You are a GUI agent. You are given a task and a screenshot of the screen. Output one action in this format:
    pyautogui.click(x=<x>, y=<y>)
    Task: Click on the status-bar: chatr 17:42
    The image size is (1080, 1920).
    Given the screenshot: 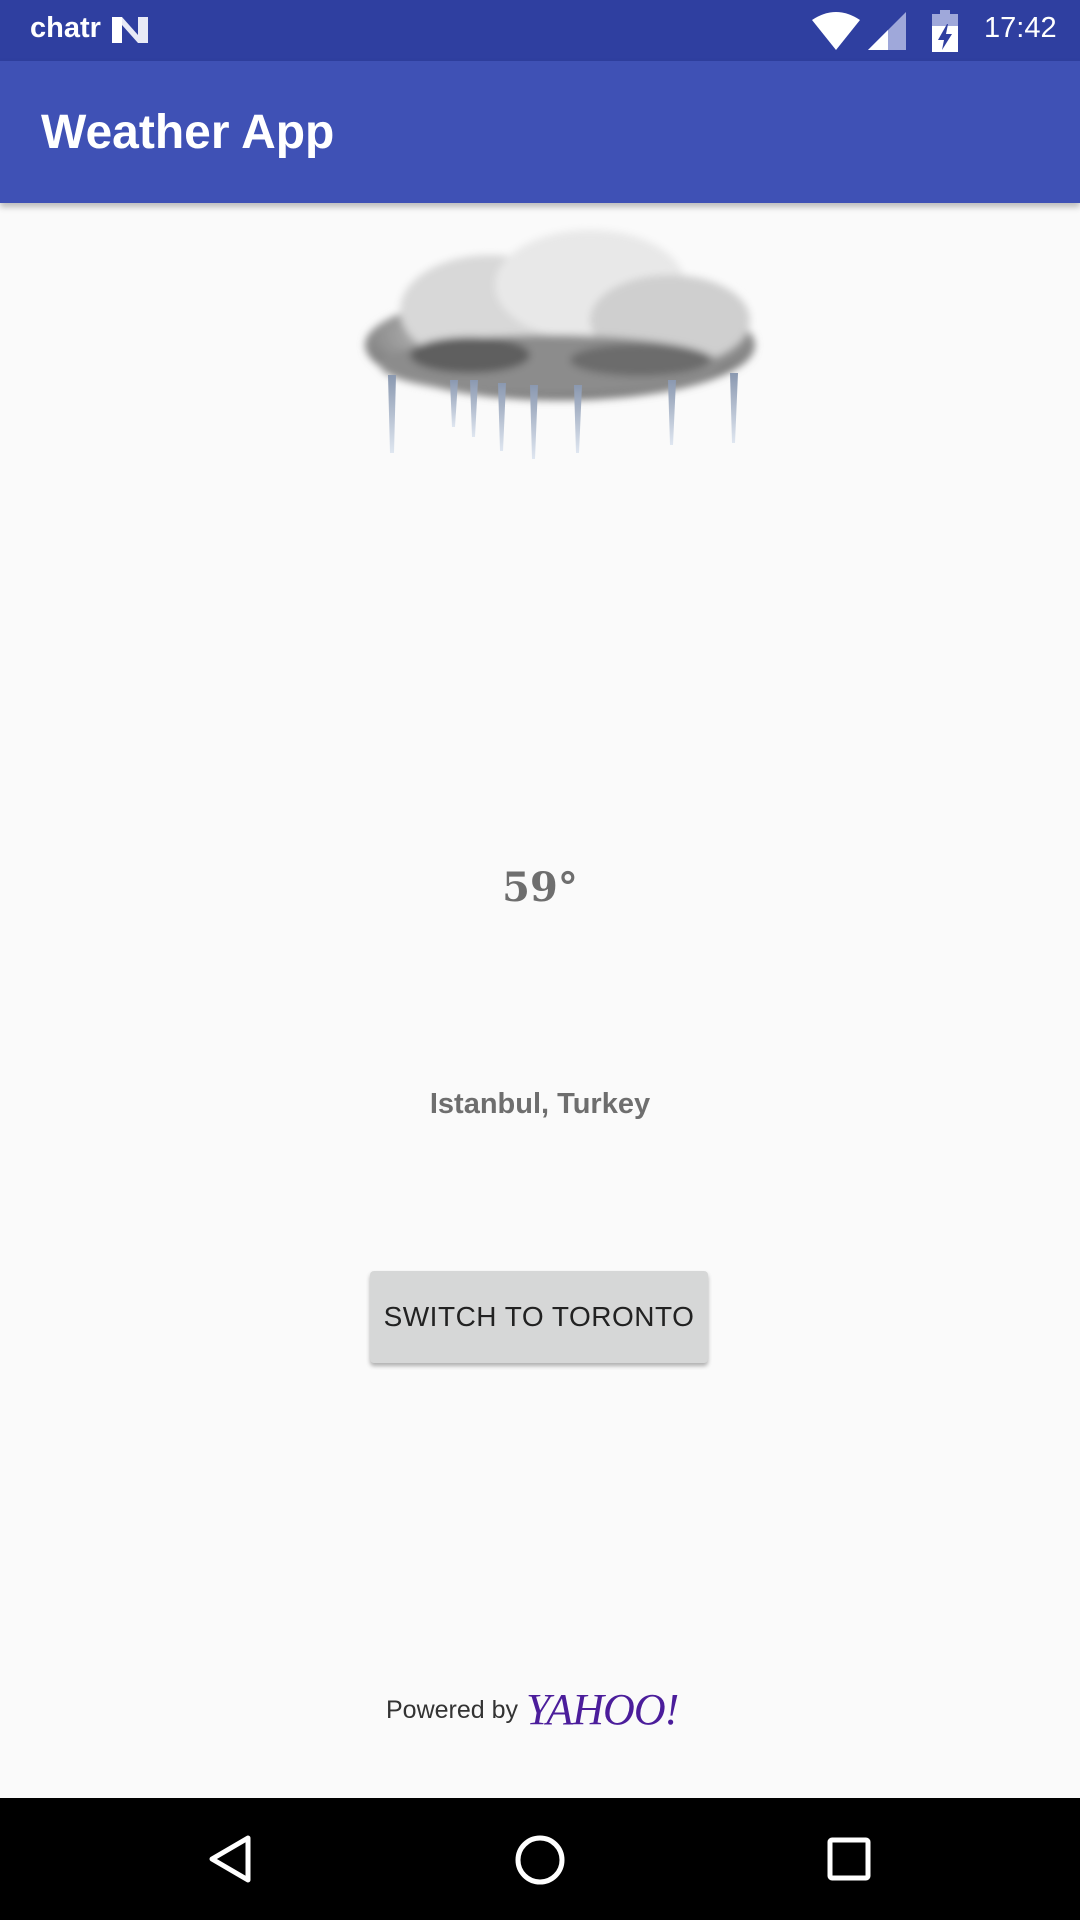 What is the action you would take?
    pyautogui.click(x=540, y=30)
    